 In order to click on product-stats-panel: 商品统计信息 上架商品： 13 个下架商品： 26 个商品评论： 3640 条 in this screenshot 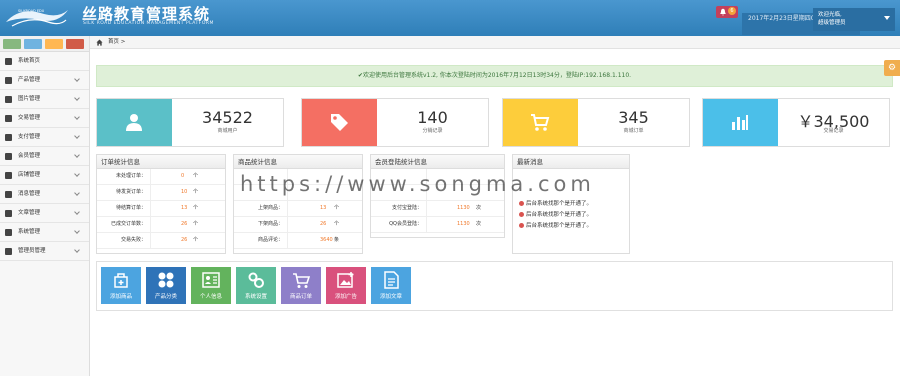, I will do `click(298, 204)`.